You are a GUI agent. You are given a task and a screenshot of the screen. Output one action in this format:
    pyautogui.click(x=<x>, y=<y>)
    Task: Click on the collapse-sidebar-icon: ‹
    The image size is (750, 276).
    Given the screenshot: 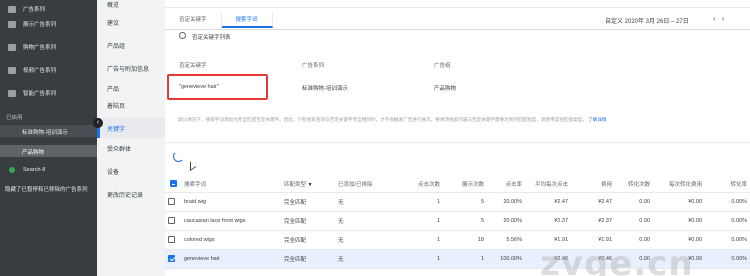 What is the action you would take?
    pyautogui.click(x=98, y=123)
    